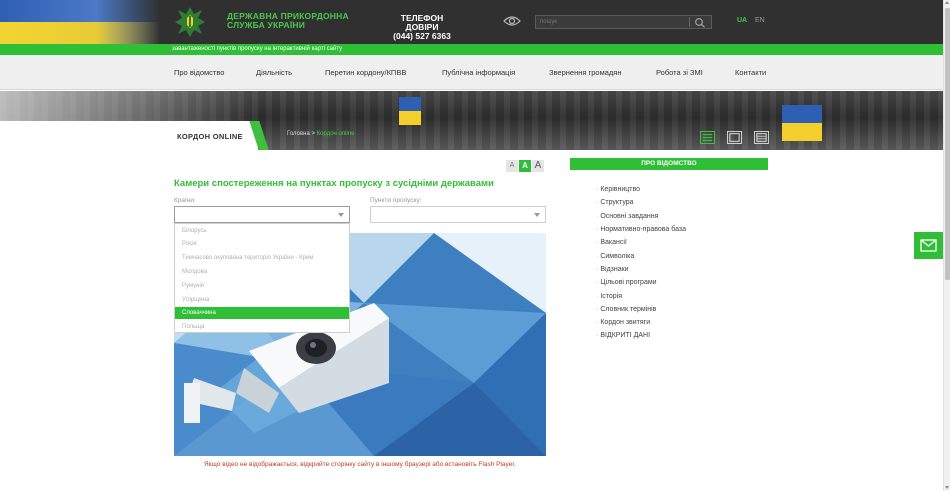 The width and height of the screenshot is (950, 491). Describe the element at coordinates (947, 144) in the screenshot. I see `scrollbar-thumb` at that location.